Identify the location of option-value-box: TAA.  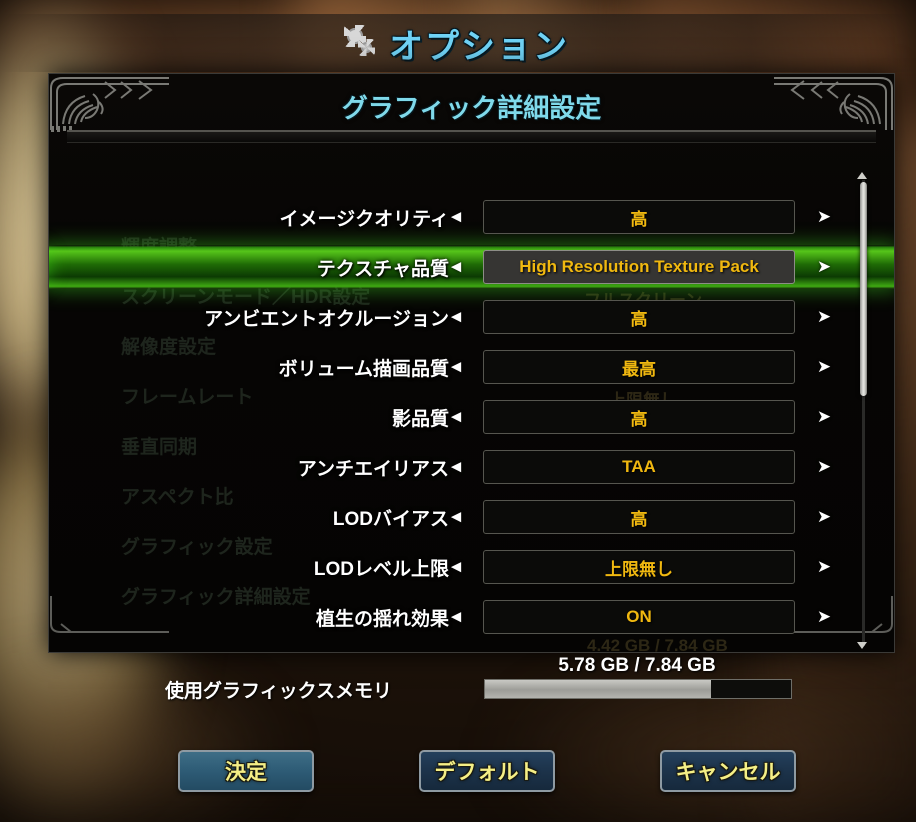
(639, 467).